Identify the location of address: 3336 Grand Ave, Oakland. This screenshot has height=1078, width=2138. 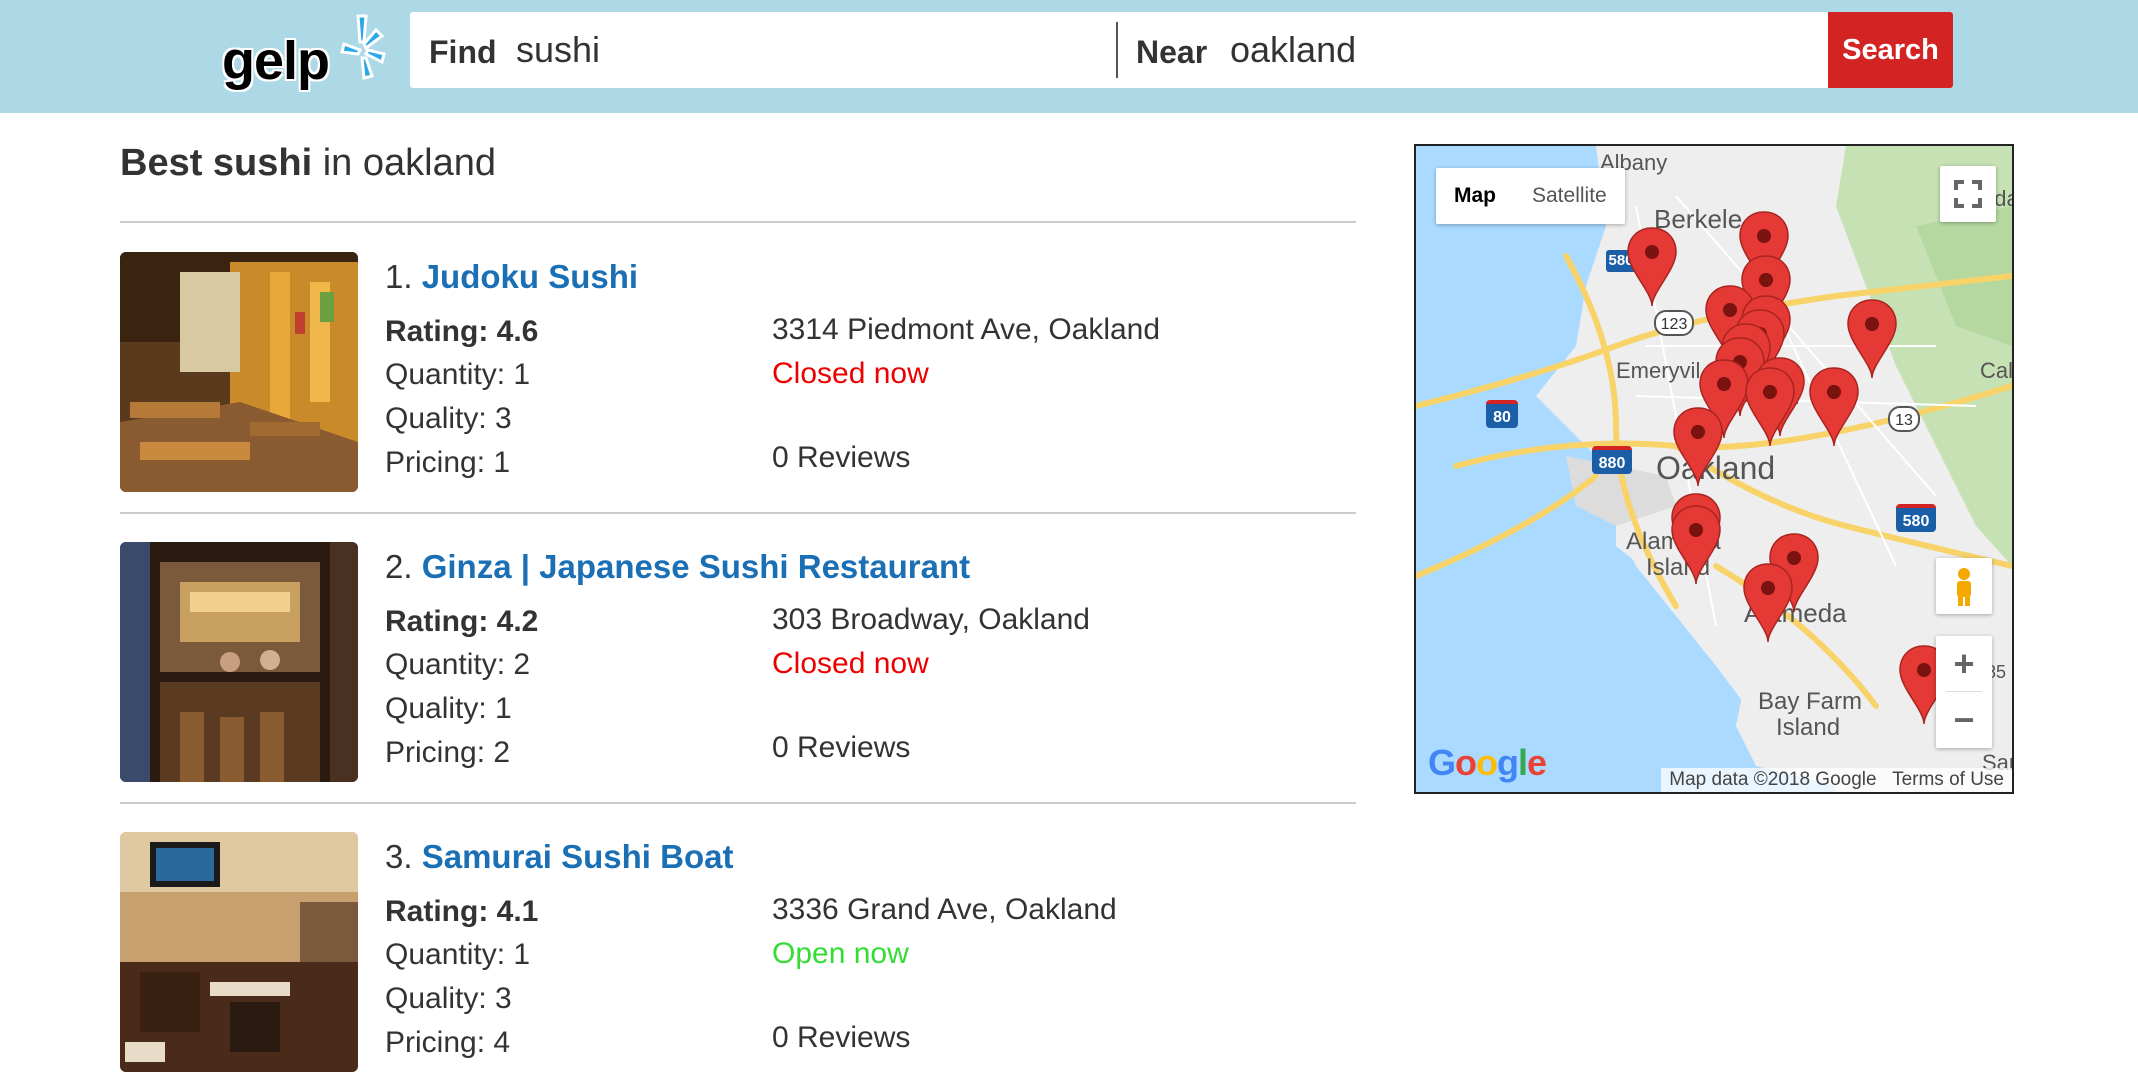
(944, 909).